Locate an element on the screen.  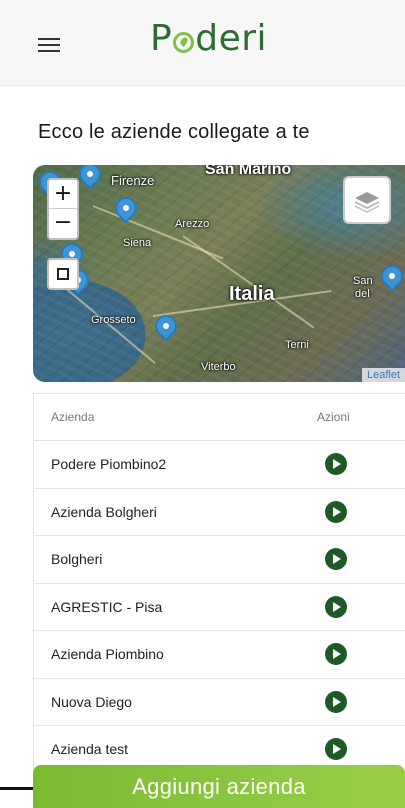
map-zoom-control: + − is located at coordinates (63, 209).